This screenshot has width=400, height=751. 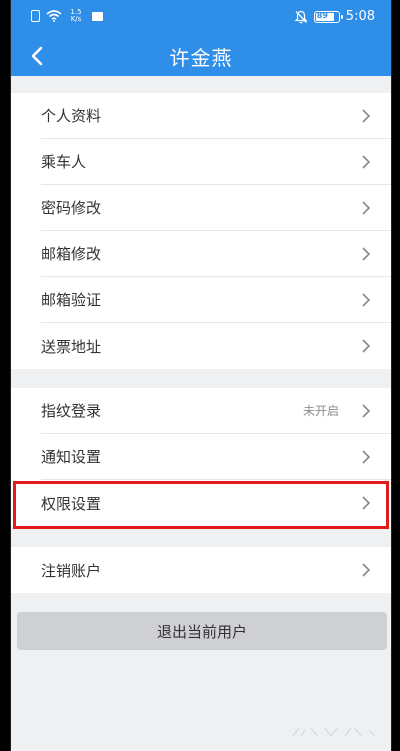 What do you see at coordinates (71, 346) in the screenshot?
I see `row-label: 送票地址` at bounding box center [71, 346].